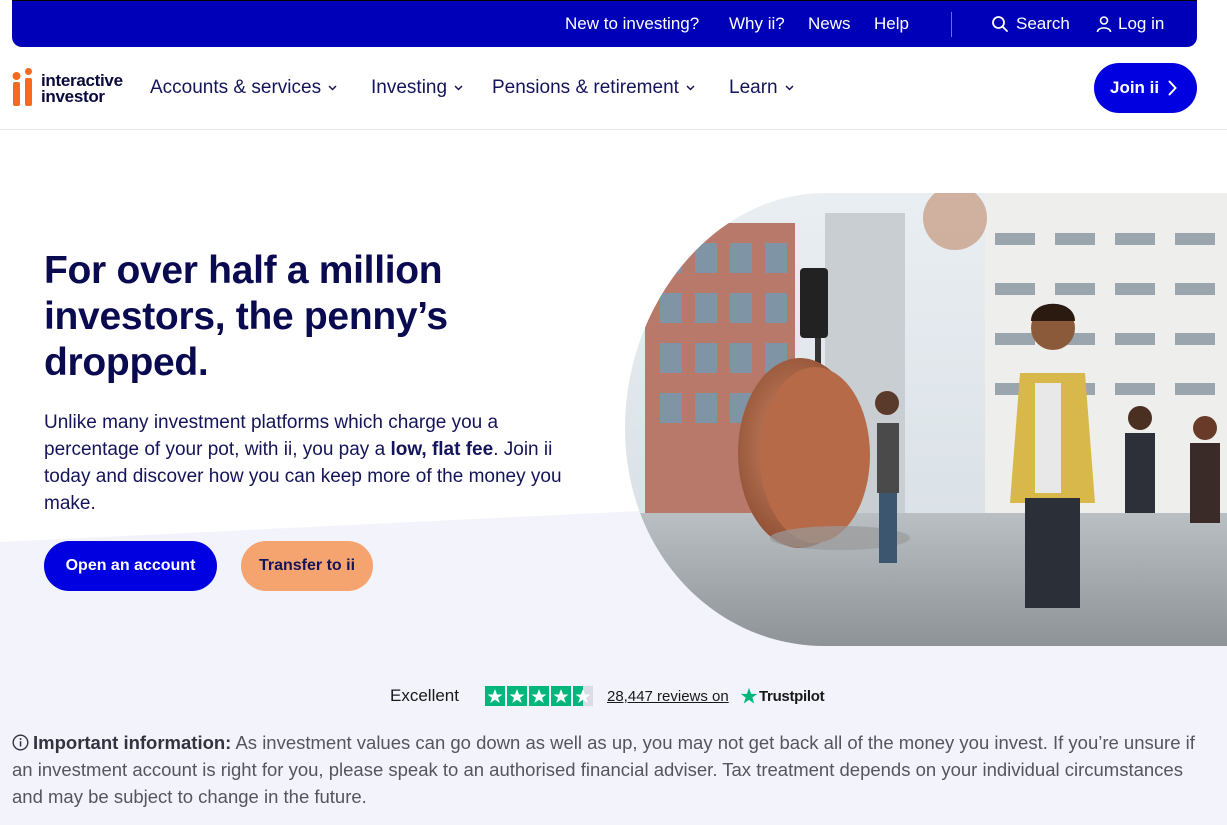 This screenshot has height=825, width=1227. What do you see at coordinates (668, 697) in the screenshot?
I see `trustpilot-reviews-link: 28,447 reviews on` at bounding box center [668, 697].